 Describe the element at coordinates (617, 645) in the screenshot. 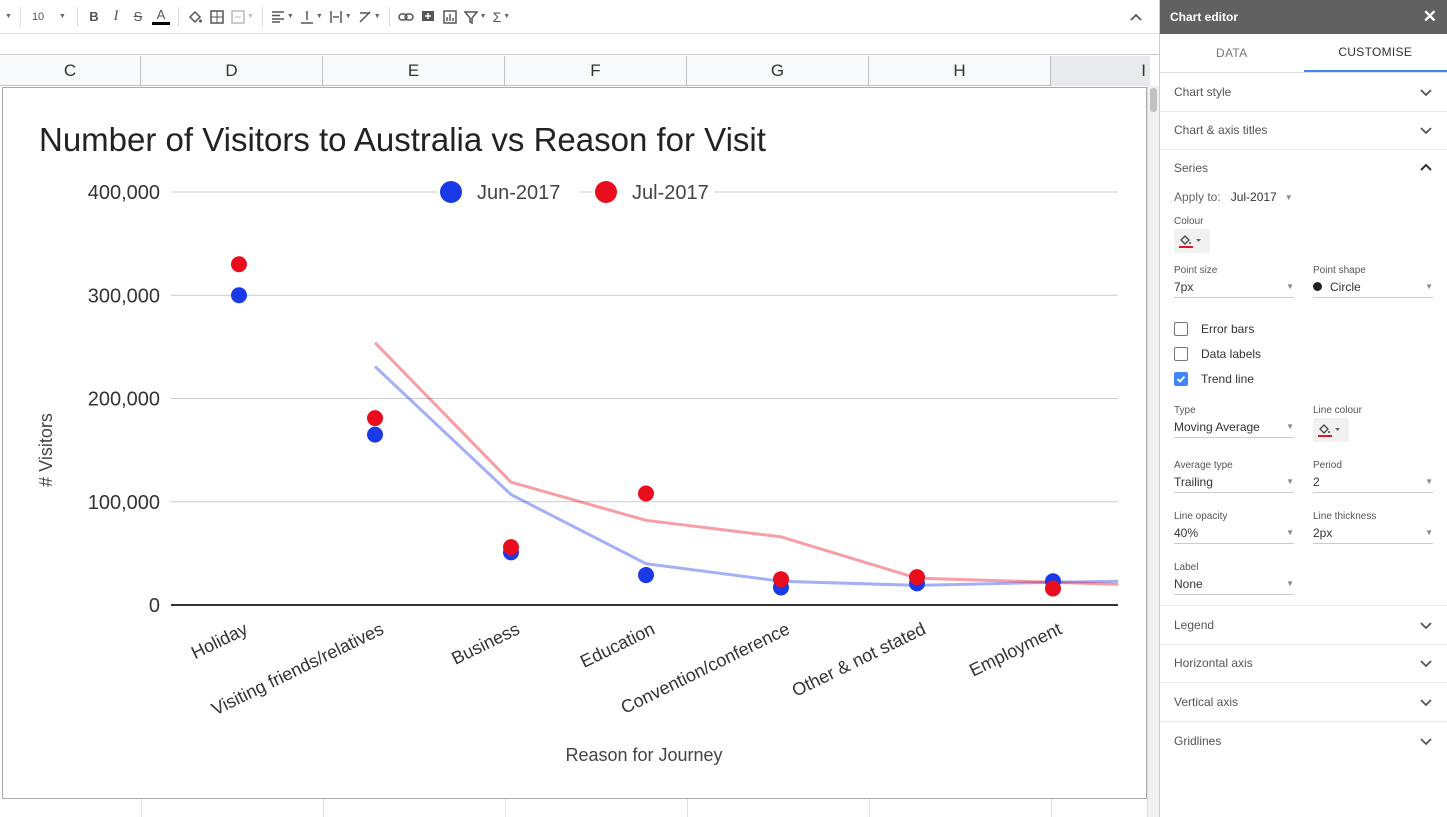

I see `x-tick-label: Education` at that location.